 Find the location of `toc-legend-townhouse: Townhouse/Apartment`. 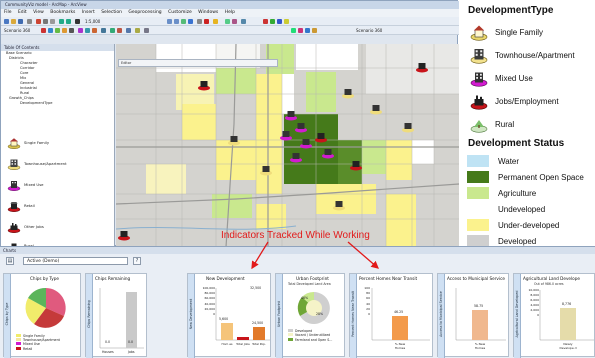

toc-legend-townhouse: Townhouse/Apartment is located at coordinates (59, 165).